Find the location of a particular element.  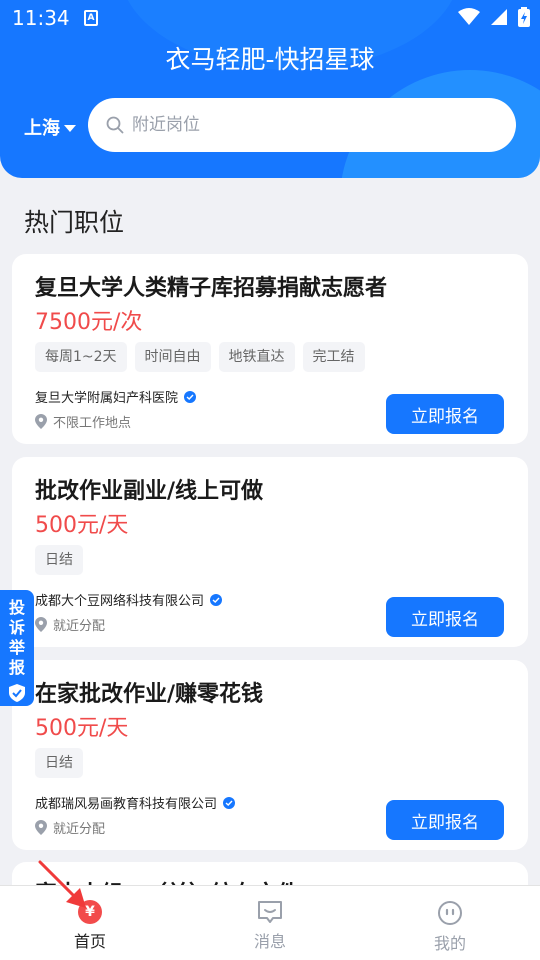

profile-icon is located at coordinates (450, 913).